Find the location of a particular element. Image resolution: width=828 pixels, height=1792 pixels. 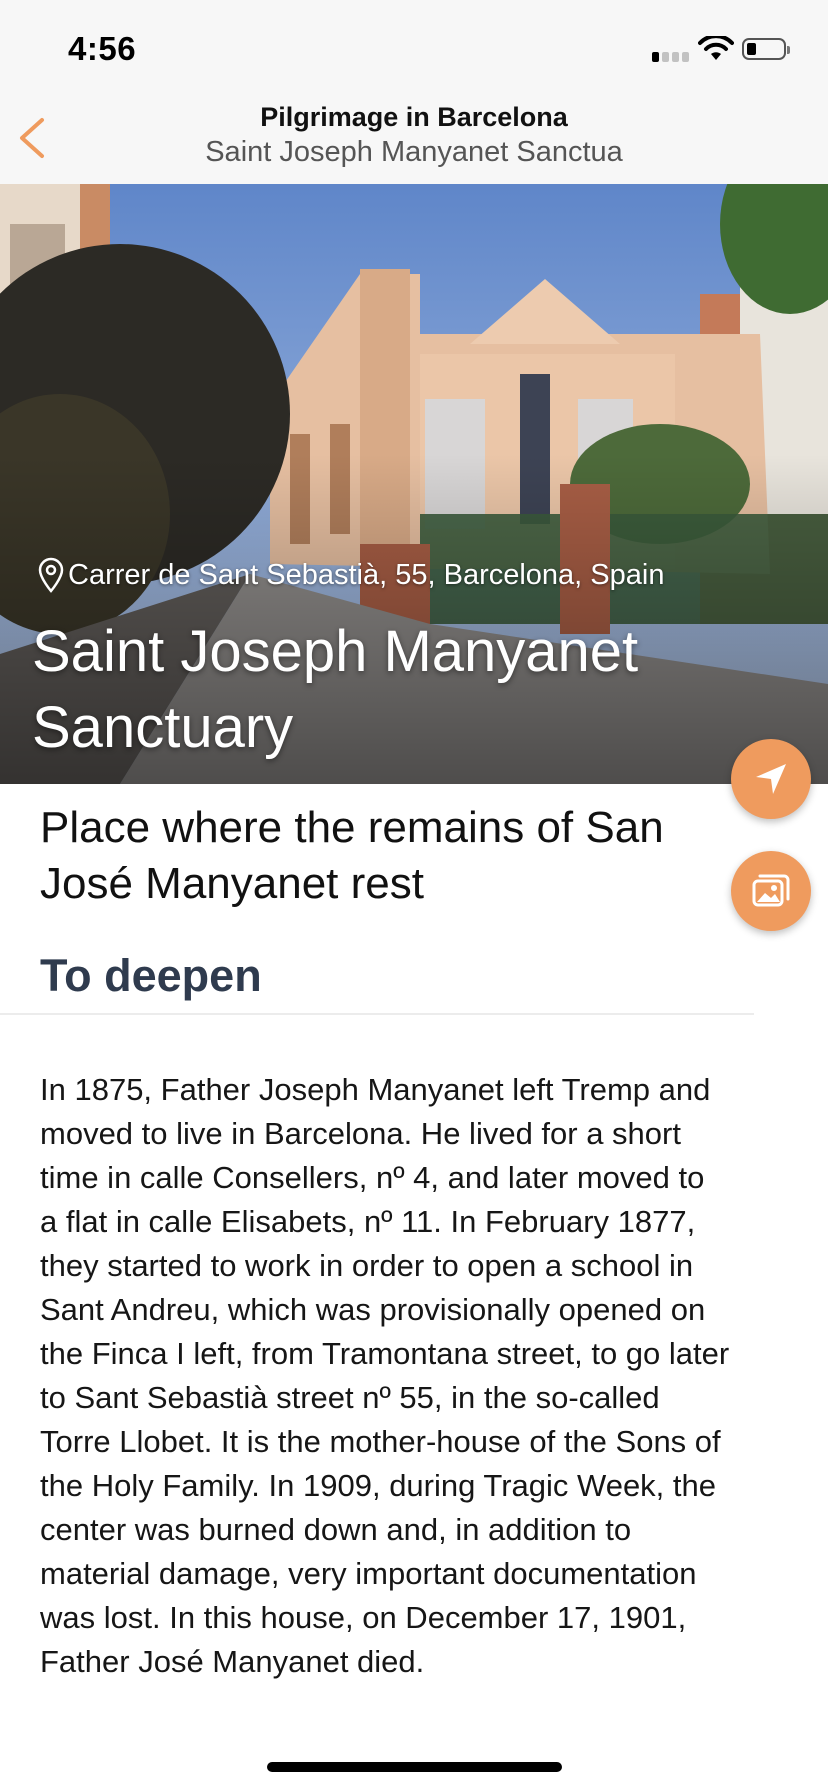

section-heading: To deepen is located at coordinates (151, 975).